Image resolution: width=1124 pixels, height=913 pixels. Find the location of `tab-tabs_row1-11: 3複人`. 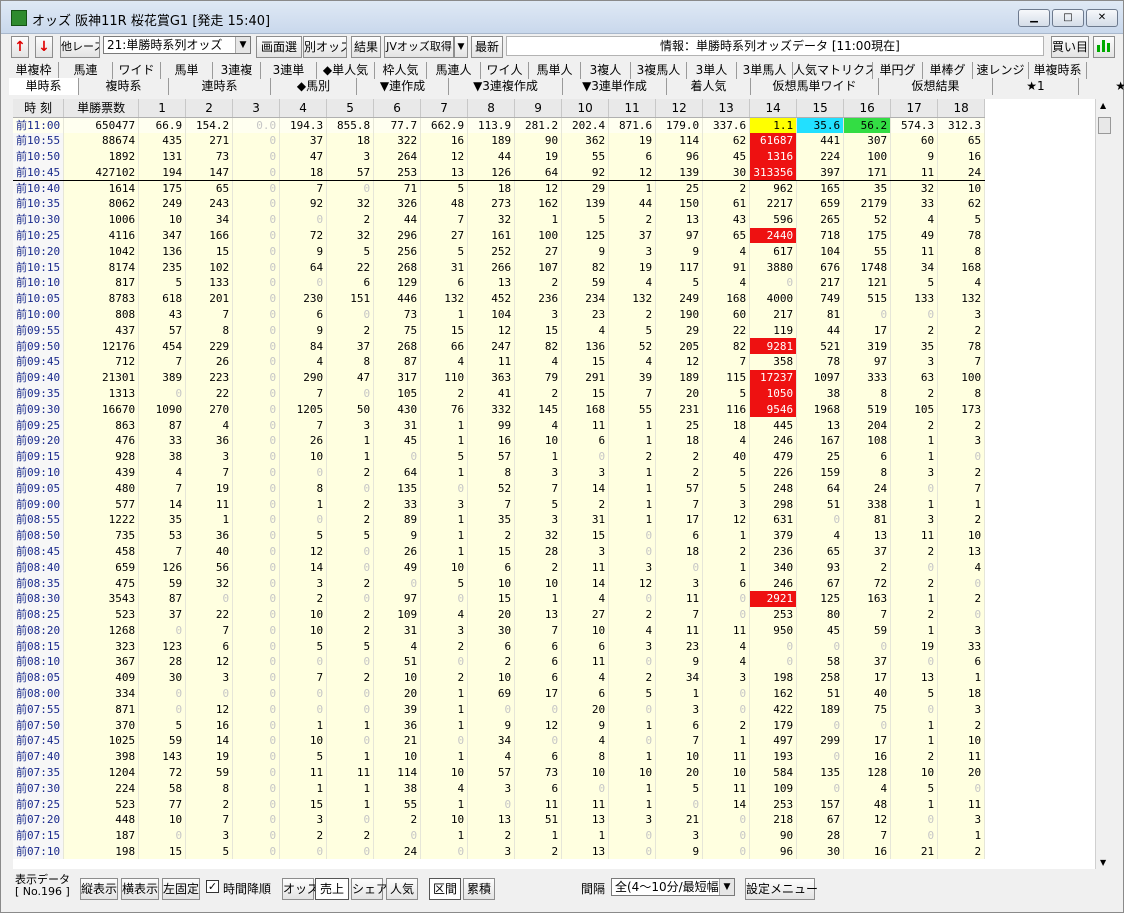

tab-tabs_row1-11: 3複人 is located at coordinates (606, 70).